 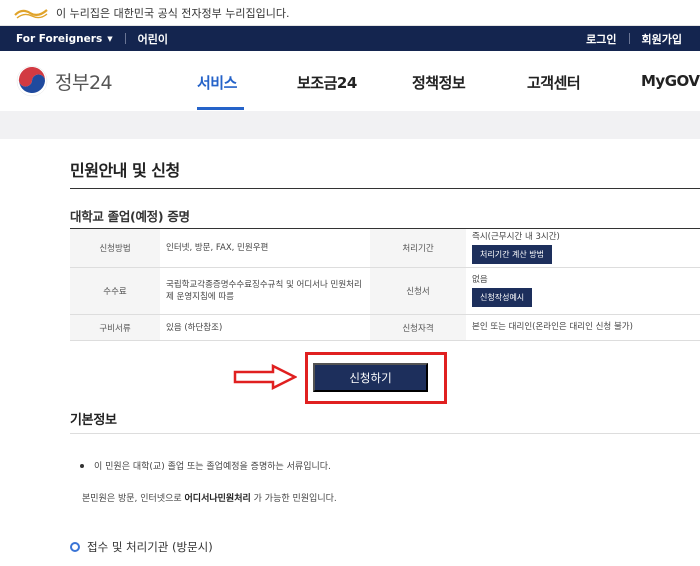 What do you see at coordinates (194, 327) in the screenshot?
I see `table-cell: 있음 (하단참조)` at bounding box center [194, 327].